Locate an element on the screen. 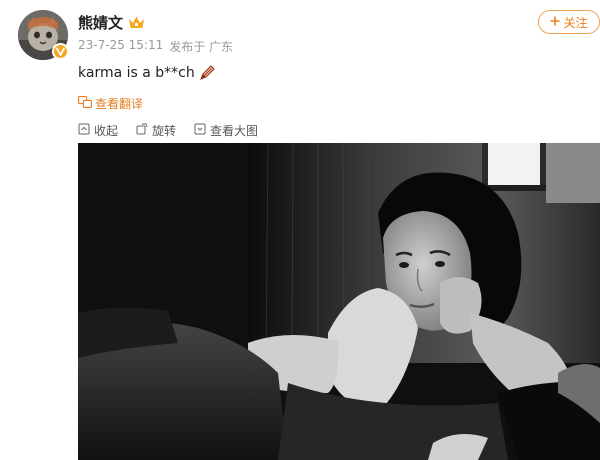 The image size is (600, 460). plus-icon is located at coordinates (555, 22).